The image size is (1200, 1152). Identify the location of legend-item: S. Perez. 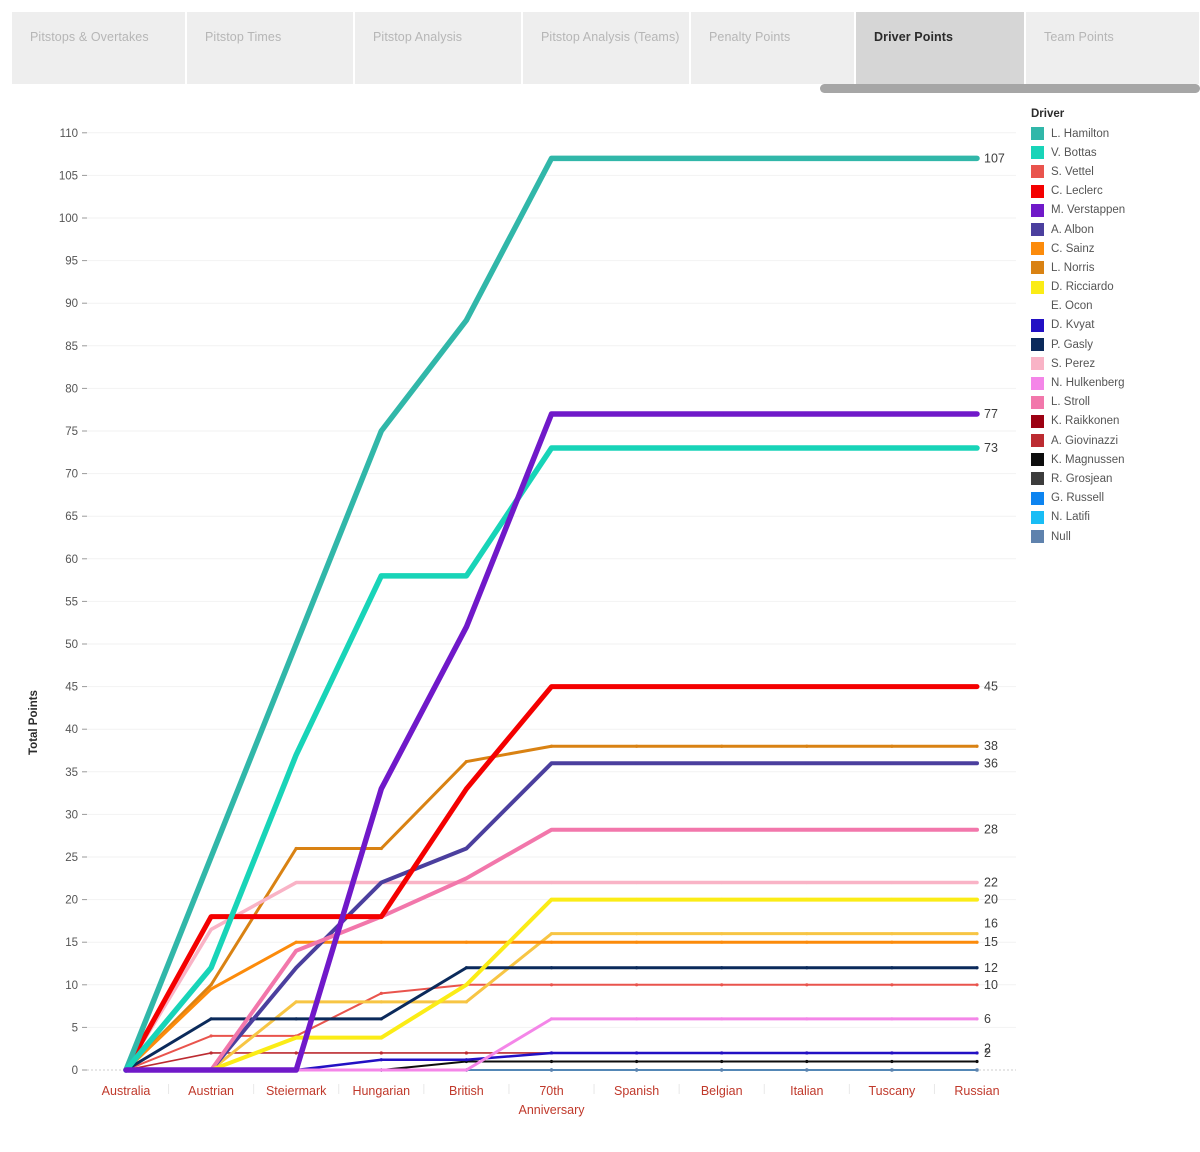
(1113, 363).